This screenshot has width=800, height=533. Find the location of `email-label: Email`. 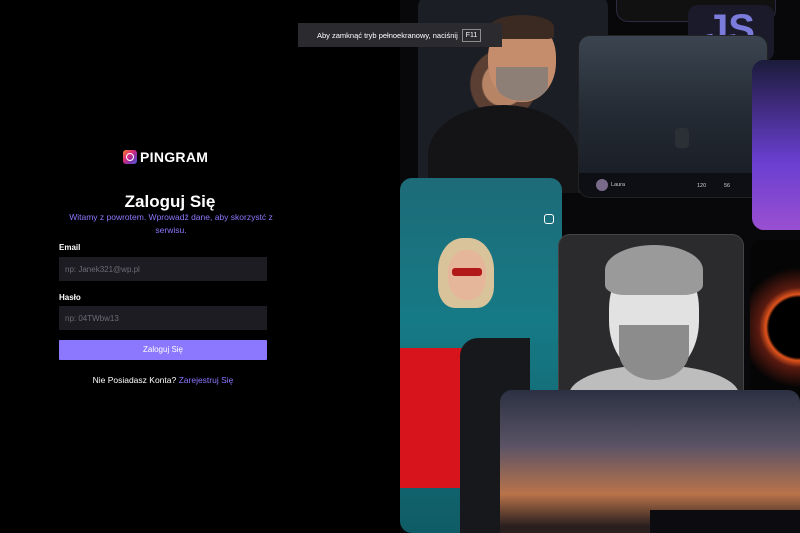

email-label: Email is located at coordinates (70, 247).